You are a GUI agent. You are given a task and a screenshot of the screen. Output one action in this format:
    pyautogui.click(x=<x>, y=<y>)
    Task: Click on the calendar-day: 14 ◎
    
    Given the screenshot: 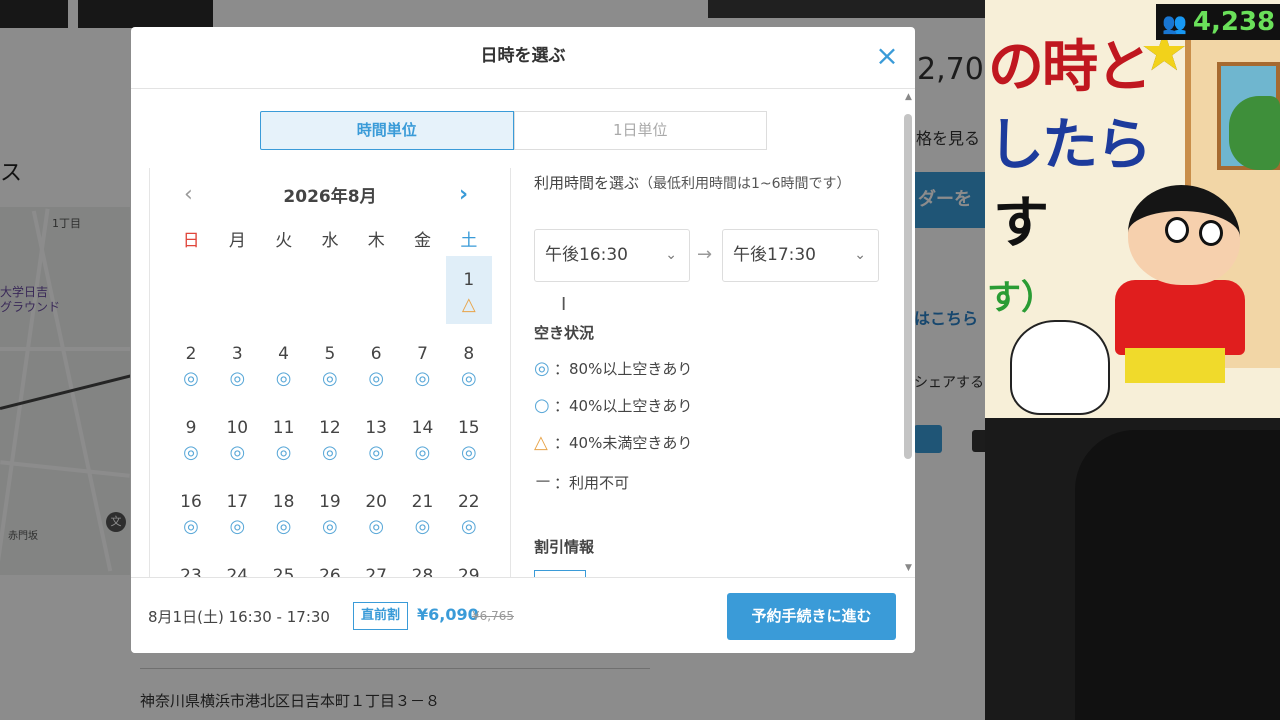 What is the action you would take?
    pyautogui.click(x=423, y=438)
    